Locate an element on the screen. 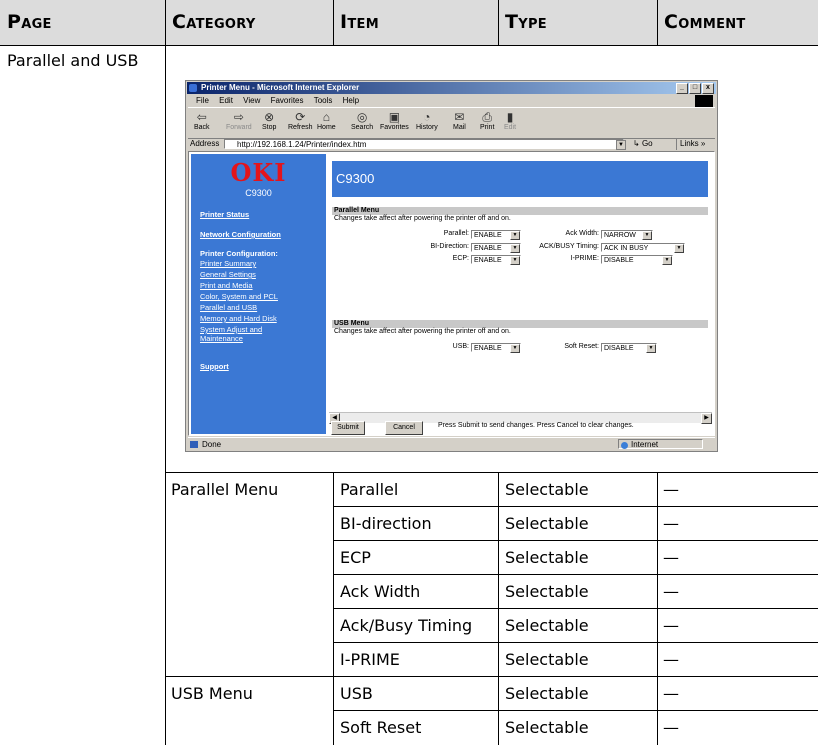 Image resolution: width=818 pixels, height=745 pixels. soft-reset-value: DISABLE is located at coordinates (619, 348).